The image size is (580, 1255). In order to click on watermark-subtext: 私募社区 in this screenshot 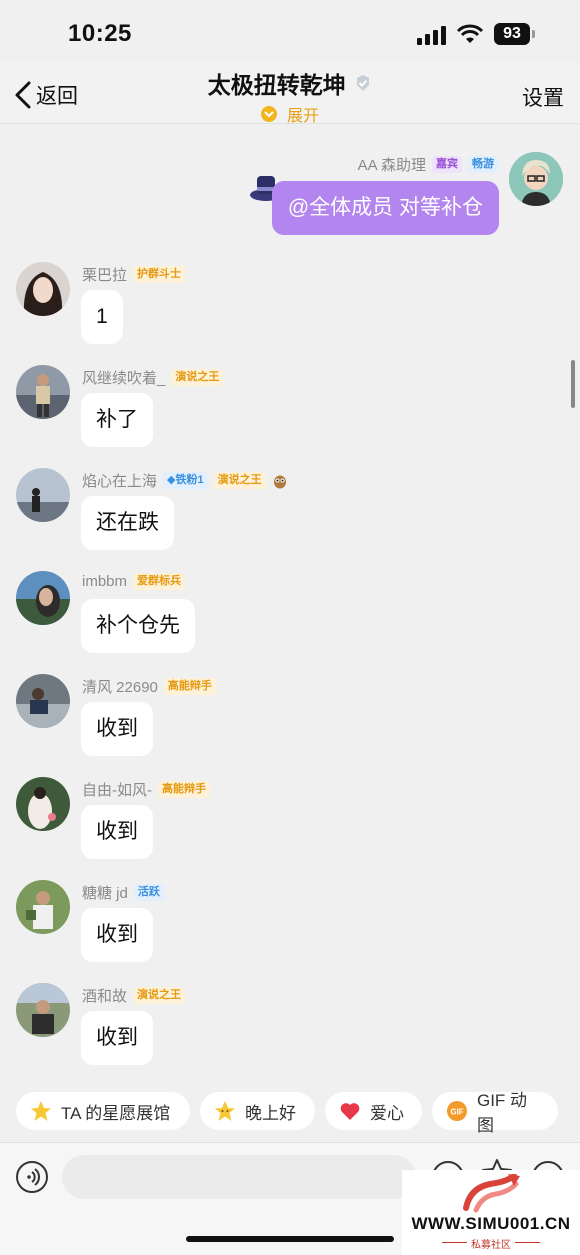, I will do `click(491, 1243)`.